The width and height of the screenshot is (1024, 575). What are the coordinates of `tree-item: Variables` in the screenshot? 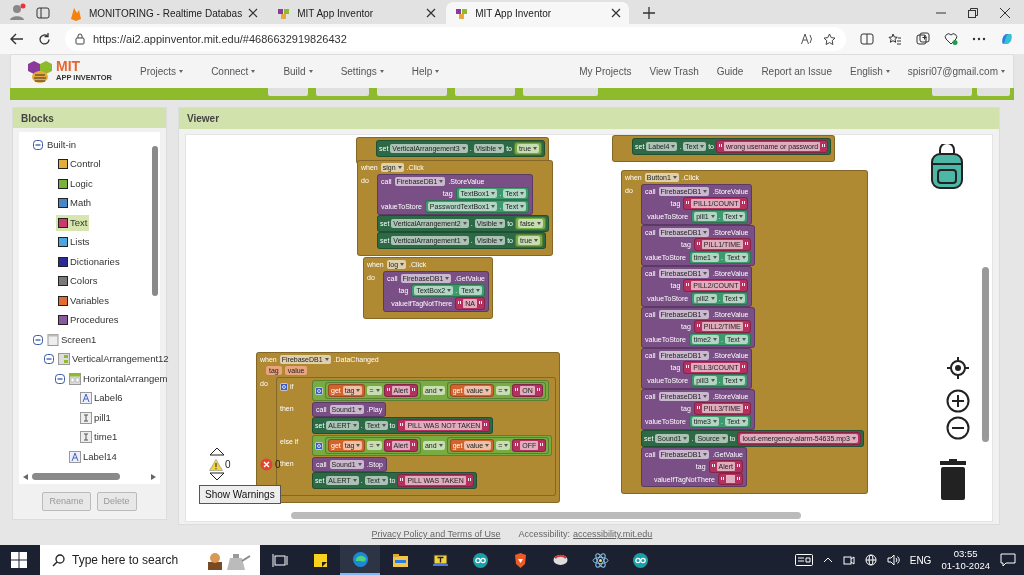 It's located at (83, 300).